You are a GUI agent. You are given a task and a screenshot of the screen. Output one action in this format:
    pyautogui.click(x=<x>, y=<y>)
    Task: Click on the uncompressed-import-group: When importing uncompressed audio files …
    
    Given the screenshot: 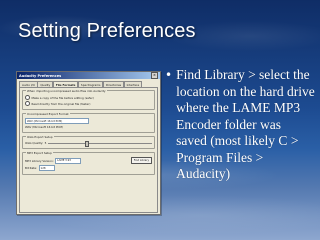 What is the action you would take?
    pyautogui.click(x=88, y=99)
    